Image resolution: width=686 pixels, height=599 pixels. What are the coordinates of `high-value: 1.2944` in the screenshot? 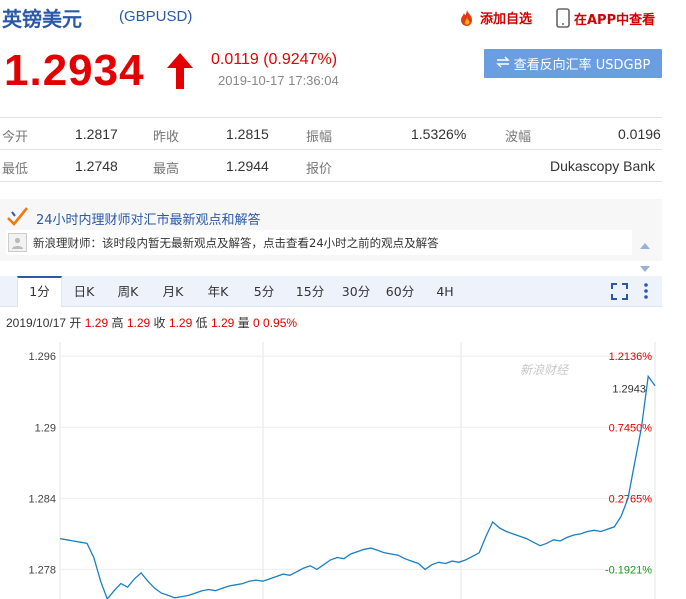 It's located at (247, 166).